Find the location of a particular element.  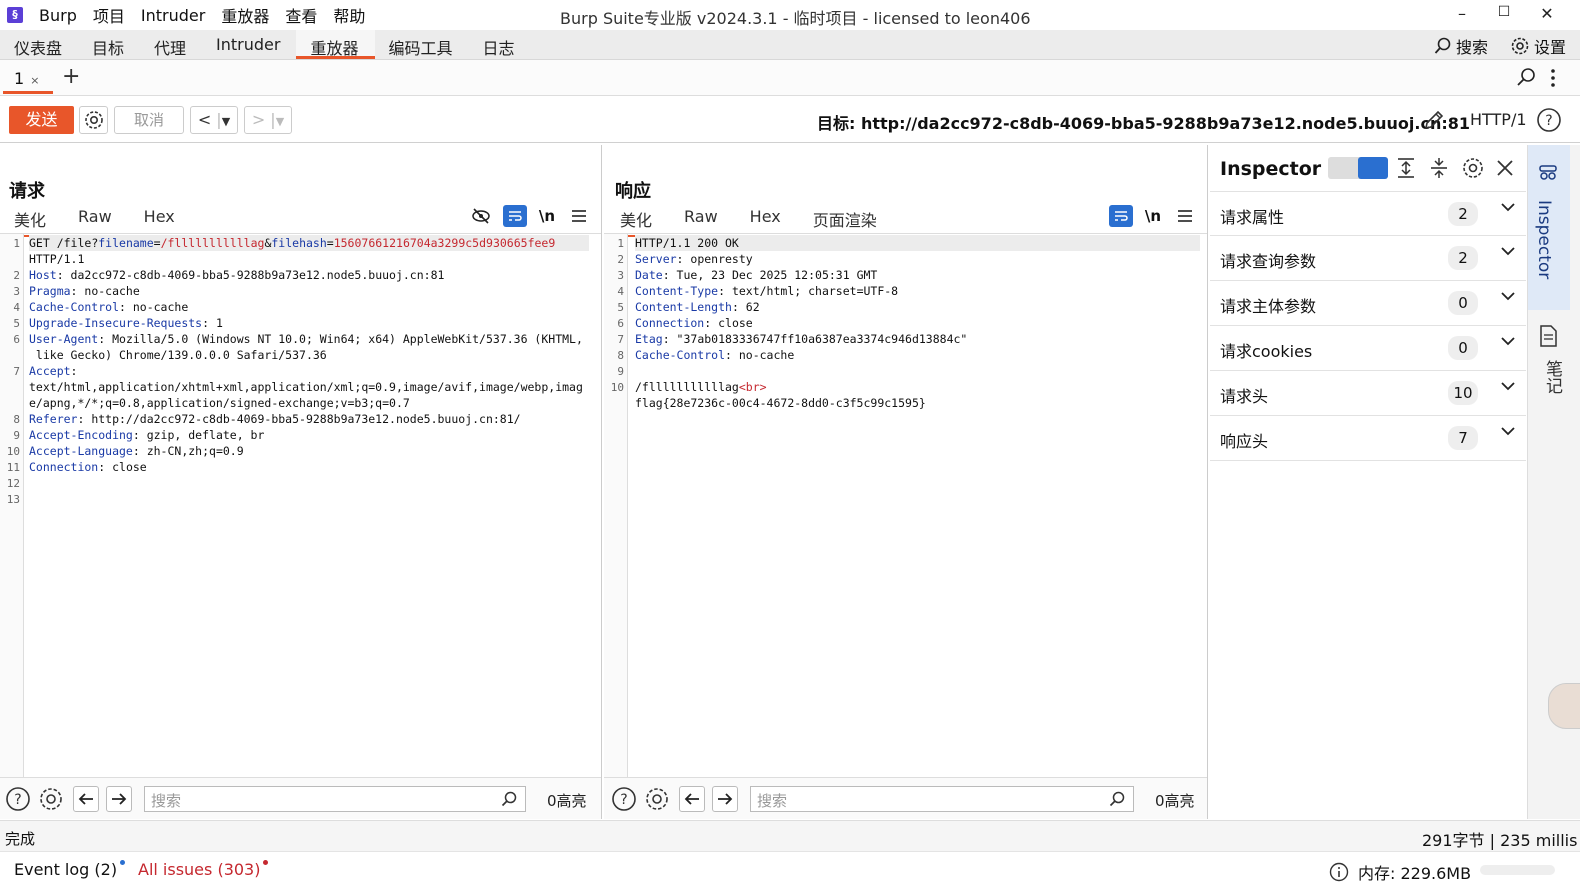

hide-nonprintable-icon is located at coordinates (481, 216).